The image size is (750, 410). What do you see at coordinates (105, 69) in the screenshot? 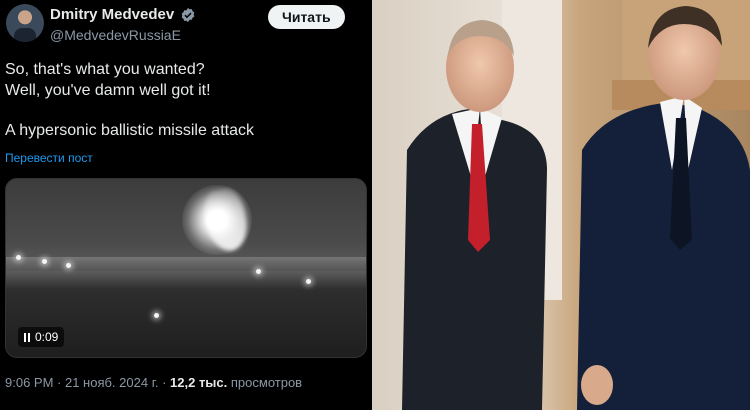
I see `tweet-line: So, that's what you wanted?` at bounding box center [105, 69].